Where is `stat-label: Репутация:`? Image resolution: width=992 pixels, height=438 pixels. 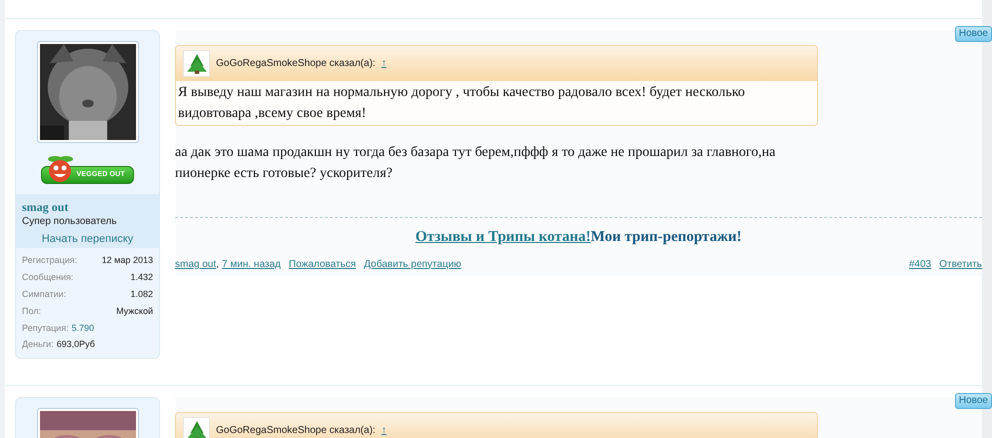
stat-label: Репутация: is located at coordinates (45, 328).